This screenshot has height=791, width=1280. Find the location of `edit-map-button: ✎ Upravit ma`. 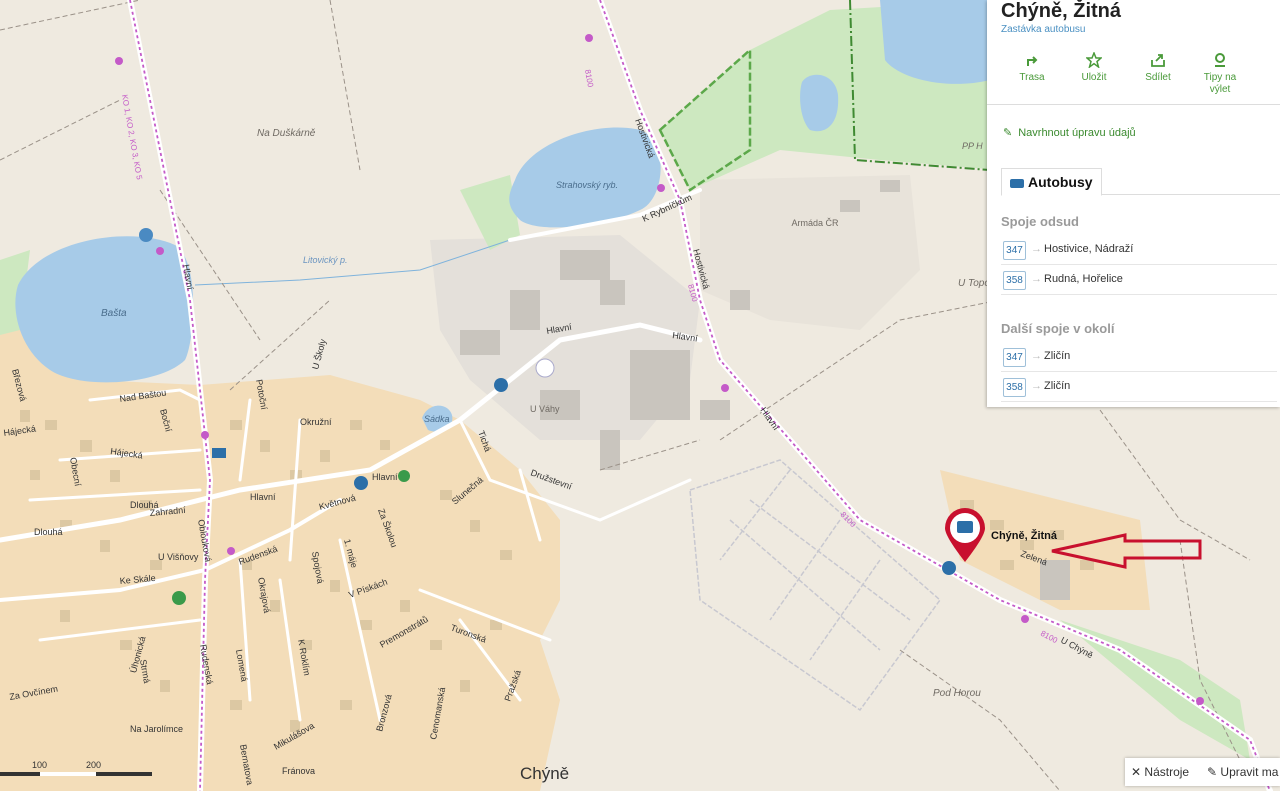

edit-map-button: ✎ Upravit ma is located at coordinates (1242, 772).